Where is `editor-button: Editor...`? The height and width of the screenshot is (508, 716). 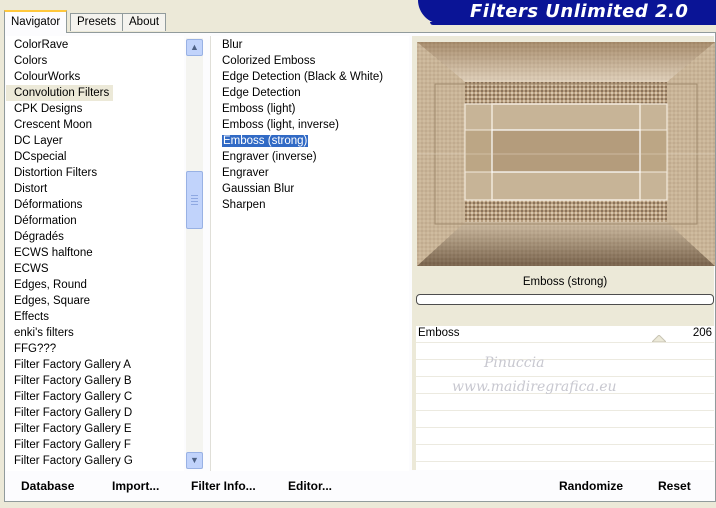
editor-button: Editor... is located at coordinates (310, 486).